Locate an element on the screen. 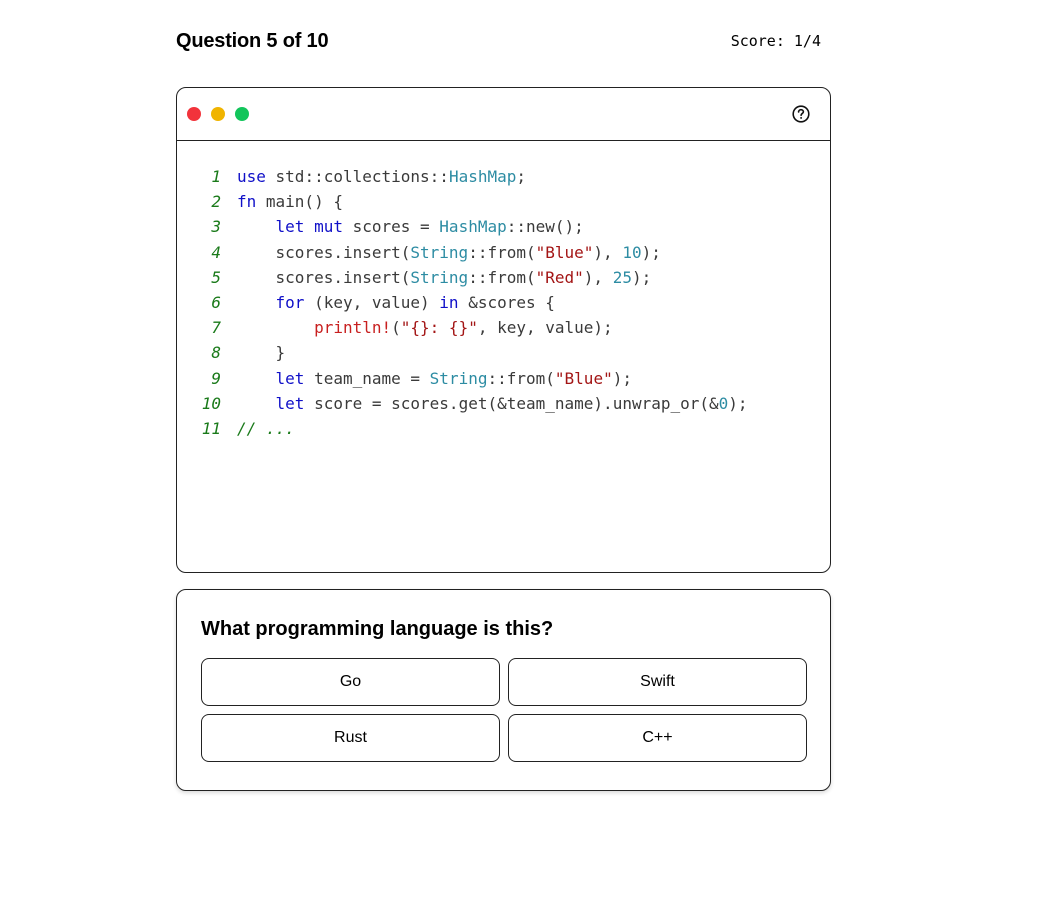 Image resolution: width=1039 pixels, height=918 pixels. code-text: } is located at coordinates (261, 352).